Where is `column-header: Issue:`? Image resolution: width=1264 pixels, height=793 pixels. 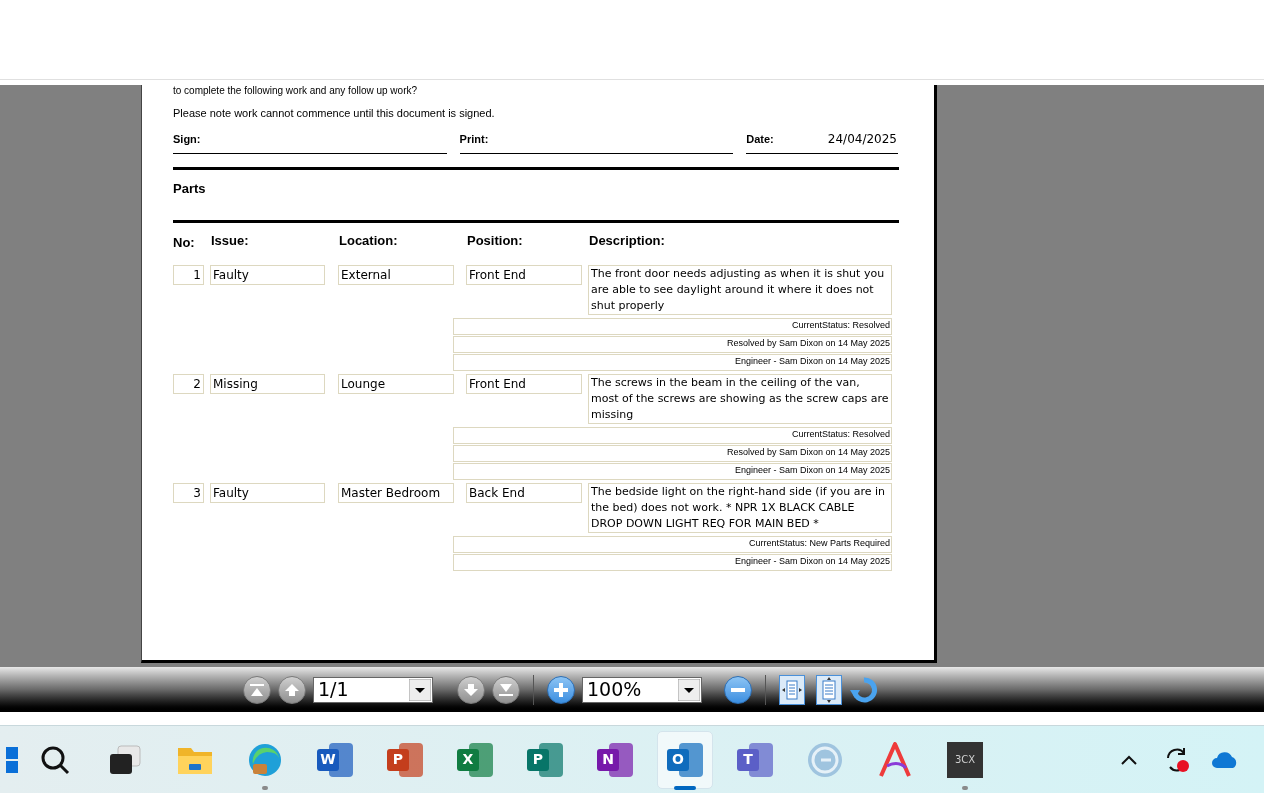 column-header: Issue: is located at coordinates (230, 241).